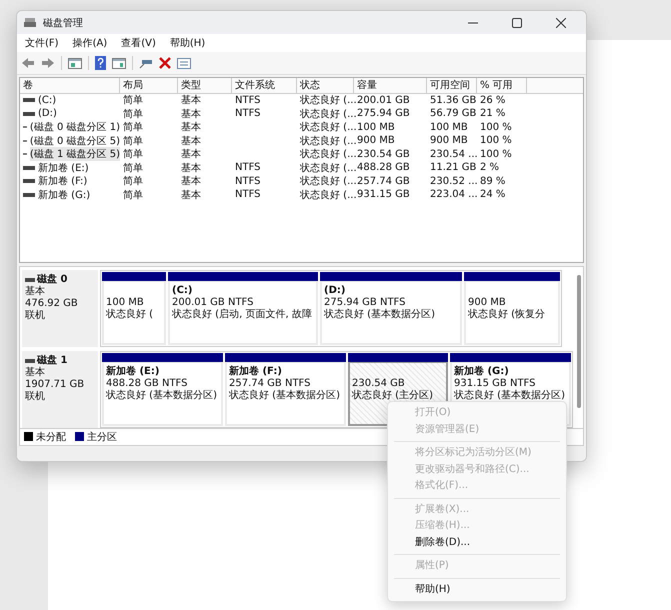 This screenshot has width=671, height=610. Describe the element at coordinates (477, 590) in the screenshot. I see `context-menu-item: 帮助(H)` at that location.